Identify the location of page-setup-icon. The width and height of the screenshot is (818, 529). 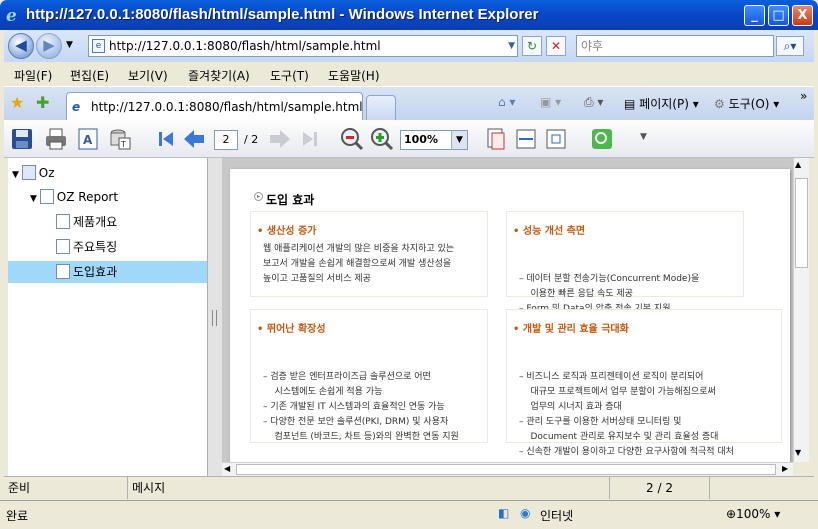
(496, 139).